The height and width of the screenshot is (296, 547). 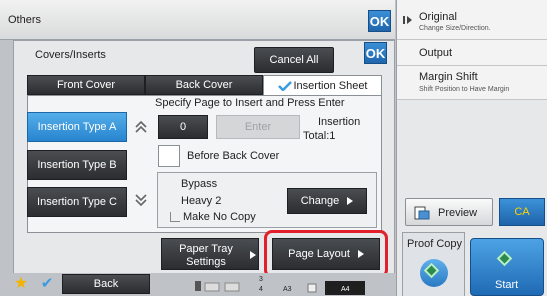 What do you see at coordinates (504, 258) in the screenshot?
I see `start-icon` at bounding box center [504, 258].